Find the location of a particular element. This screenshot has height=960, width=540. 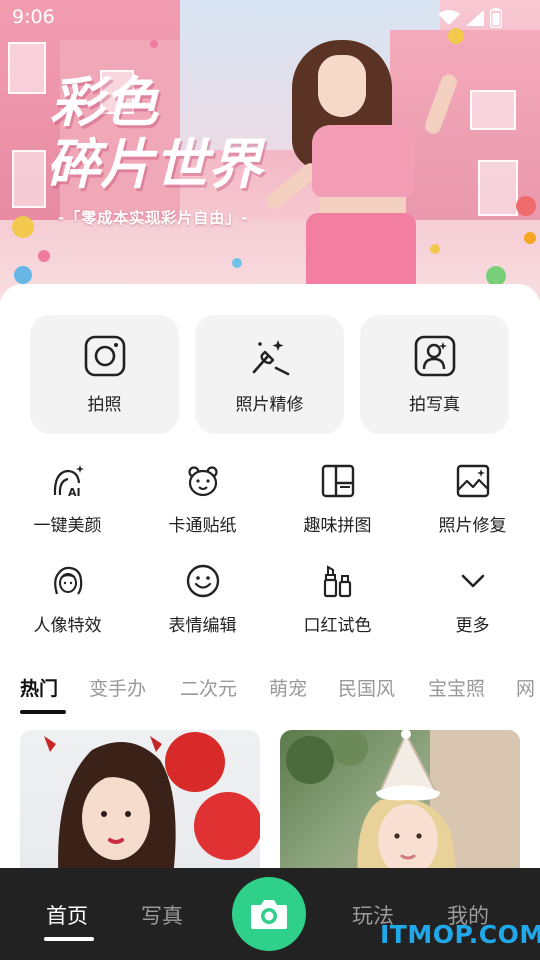

photo-retouch-label: 照片精修 is located at coordinates (269, 405).